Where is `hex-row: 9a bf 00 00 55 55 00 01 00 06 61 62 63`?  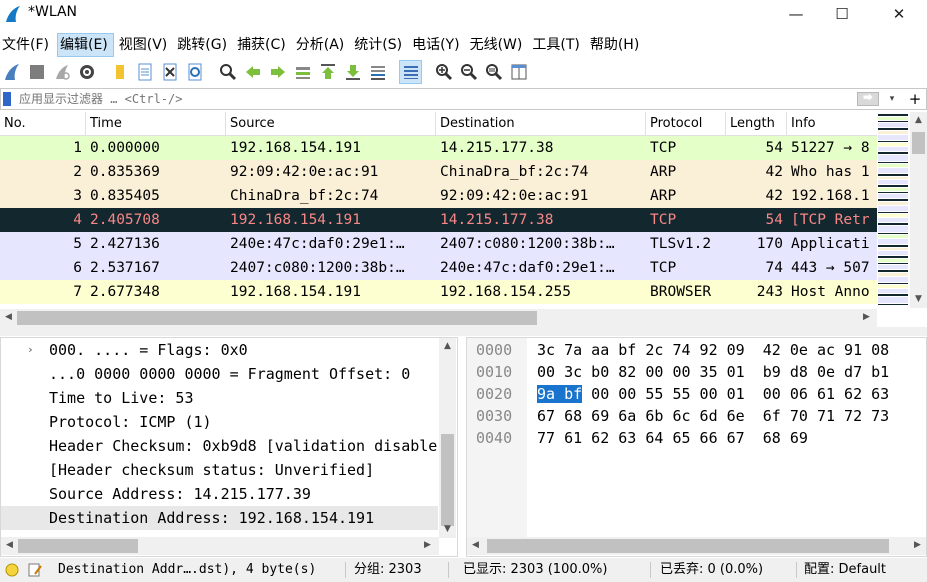
hex-row: 9a bf 00 00 55 55 00 01 00 06 61 62 63 is located at coordinates (713, 394).